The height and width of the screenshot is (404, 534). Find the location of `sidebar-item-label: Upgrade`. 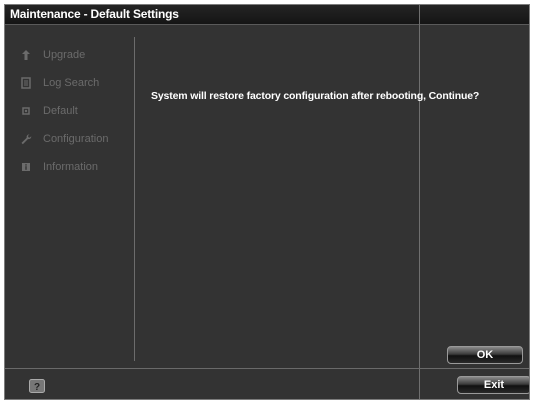

sidebar-item-label: Upgrade is located at coordinates (64, 55).